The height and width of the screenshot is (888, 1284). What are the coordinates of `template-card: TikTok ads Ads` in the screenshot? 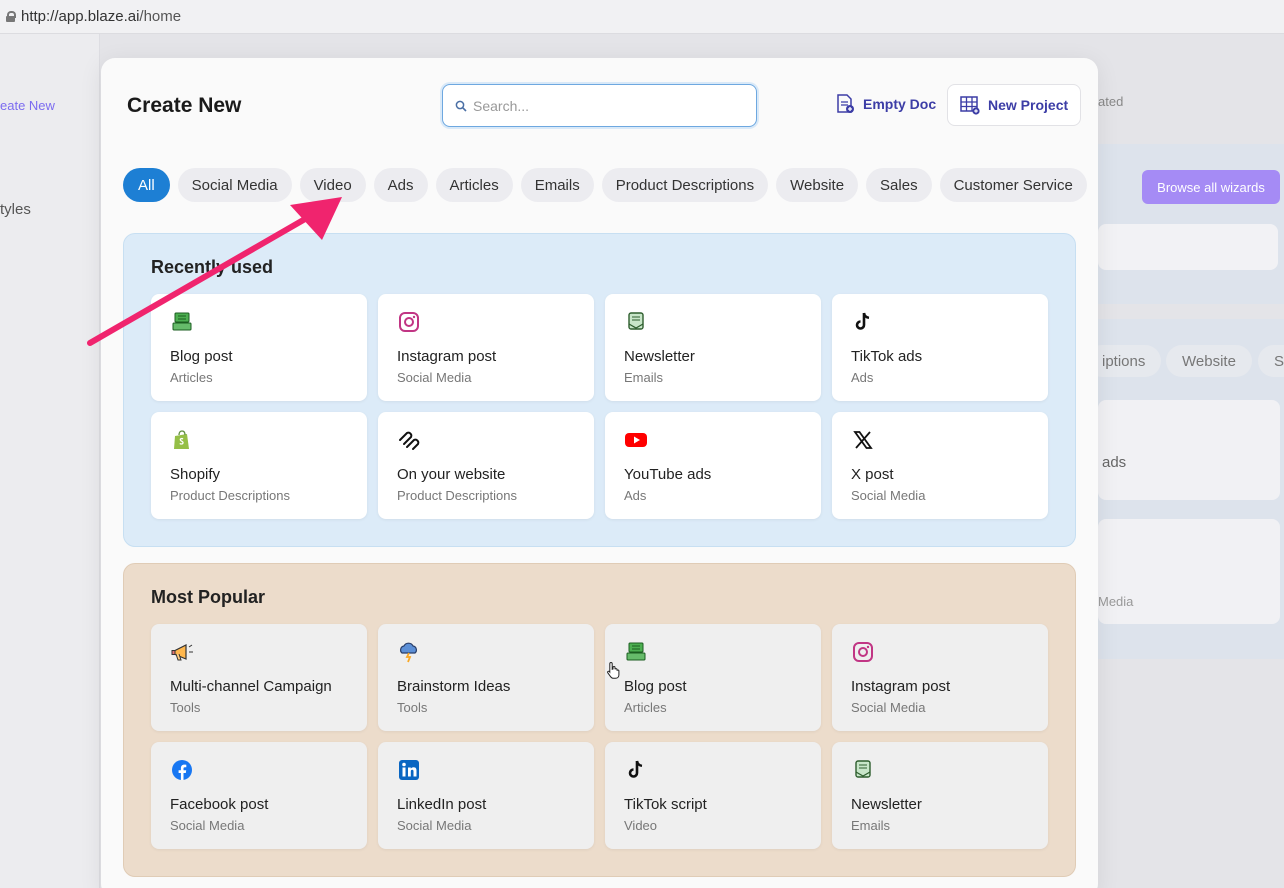 It's located at (940, 347).